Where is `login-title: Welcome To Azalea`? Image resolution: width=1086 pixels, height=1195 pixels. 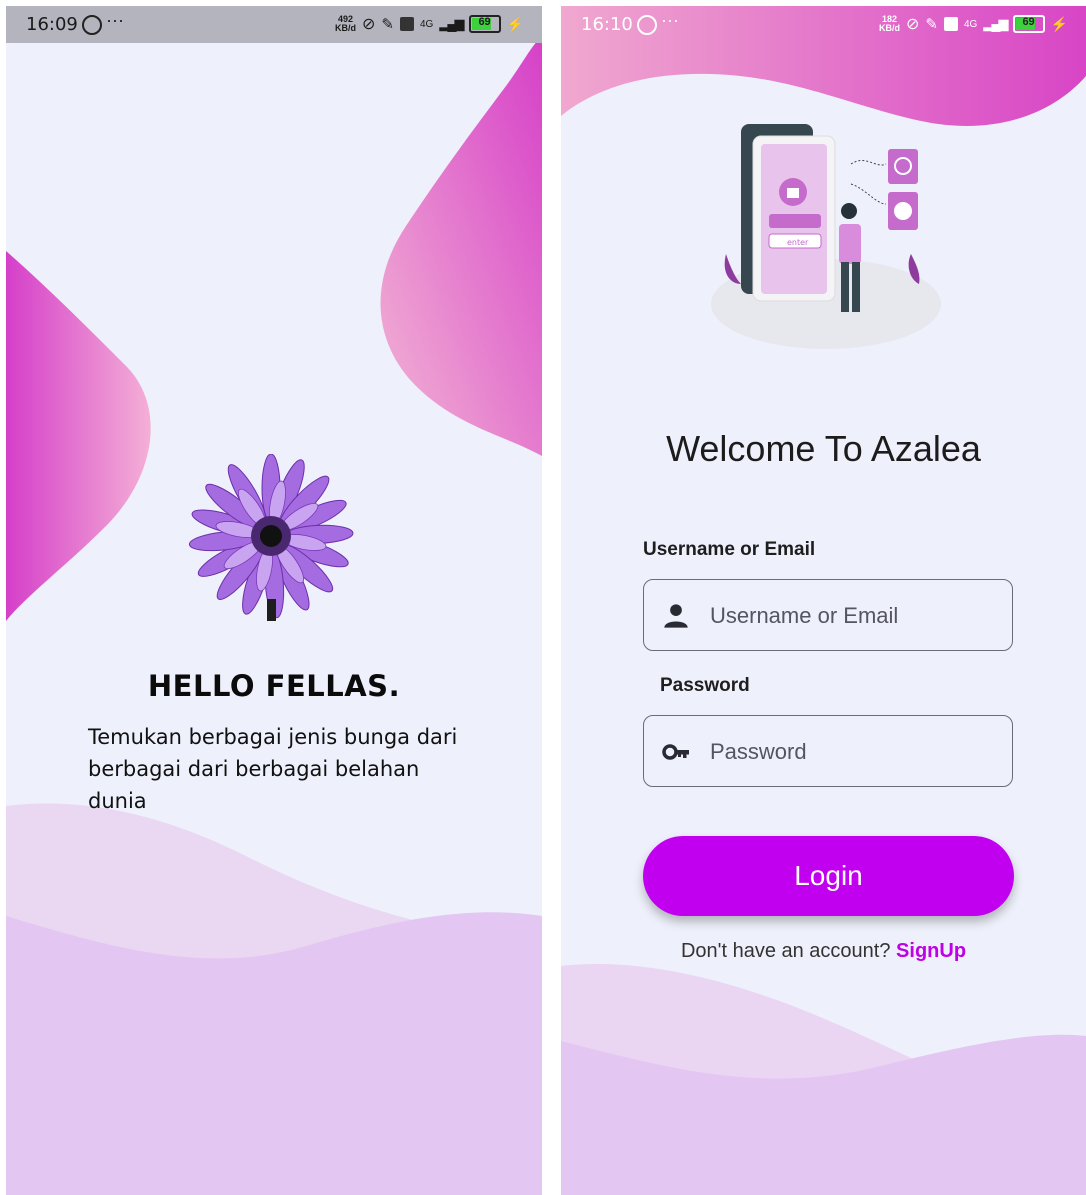
login-title: Welcome To Azalea is located at coordinates (823, 448).